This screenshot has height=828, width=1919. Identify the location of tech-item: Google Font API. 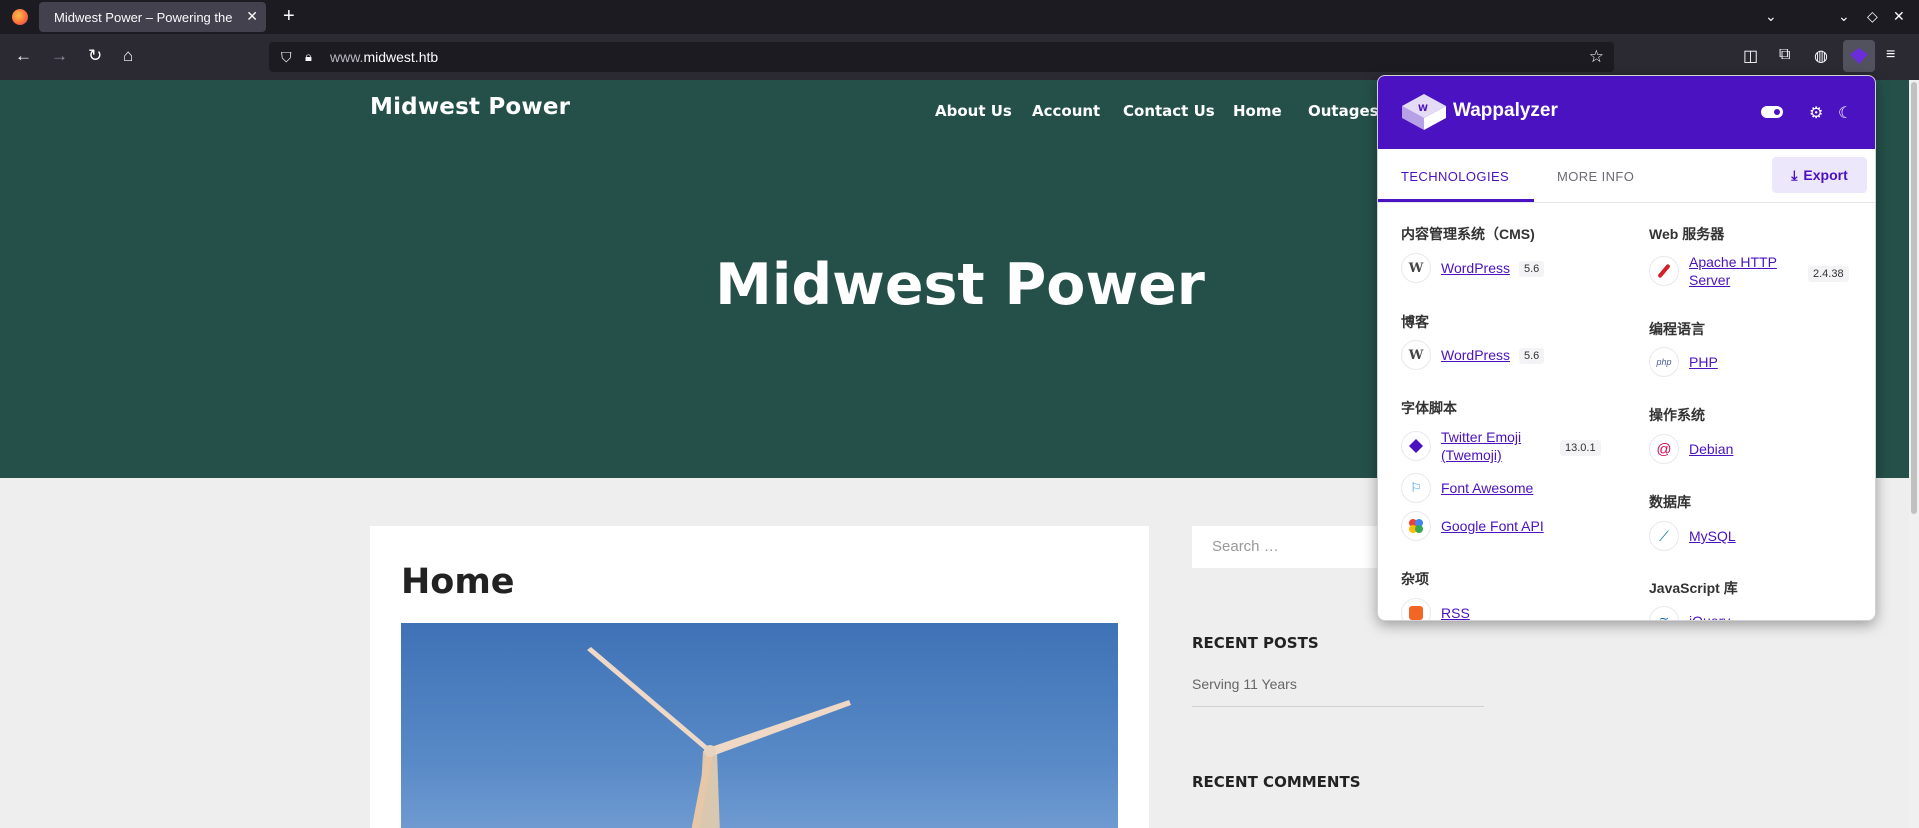
(1472, 526).